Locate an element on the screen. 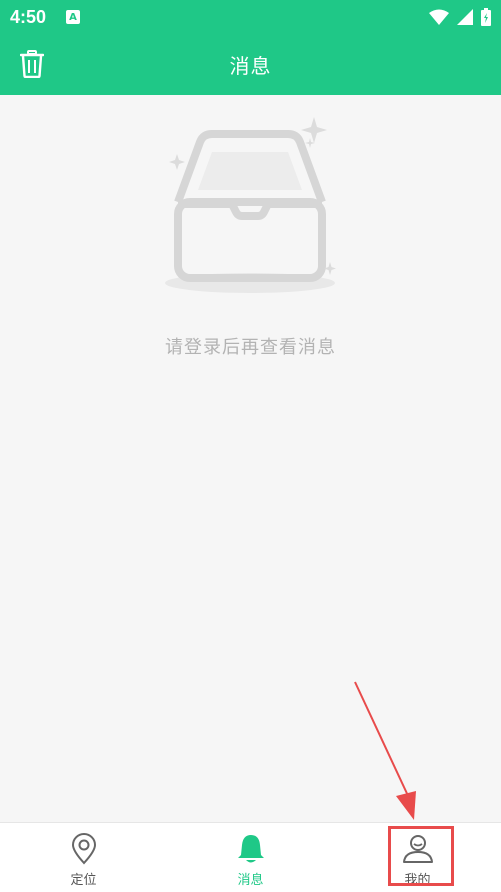  trash-icon is located at coordinates (32, 64).